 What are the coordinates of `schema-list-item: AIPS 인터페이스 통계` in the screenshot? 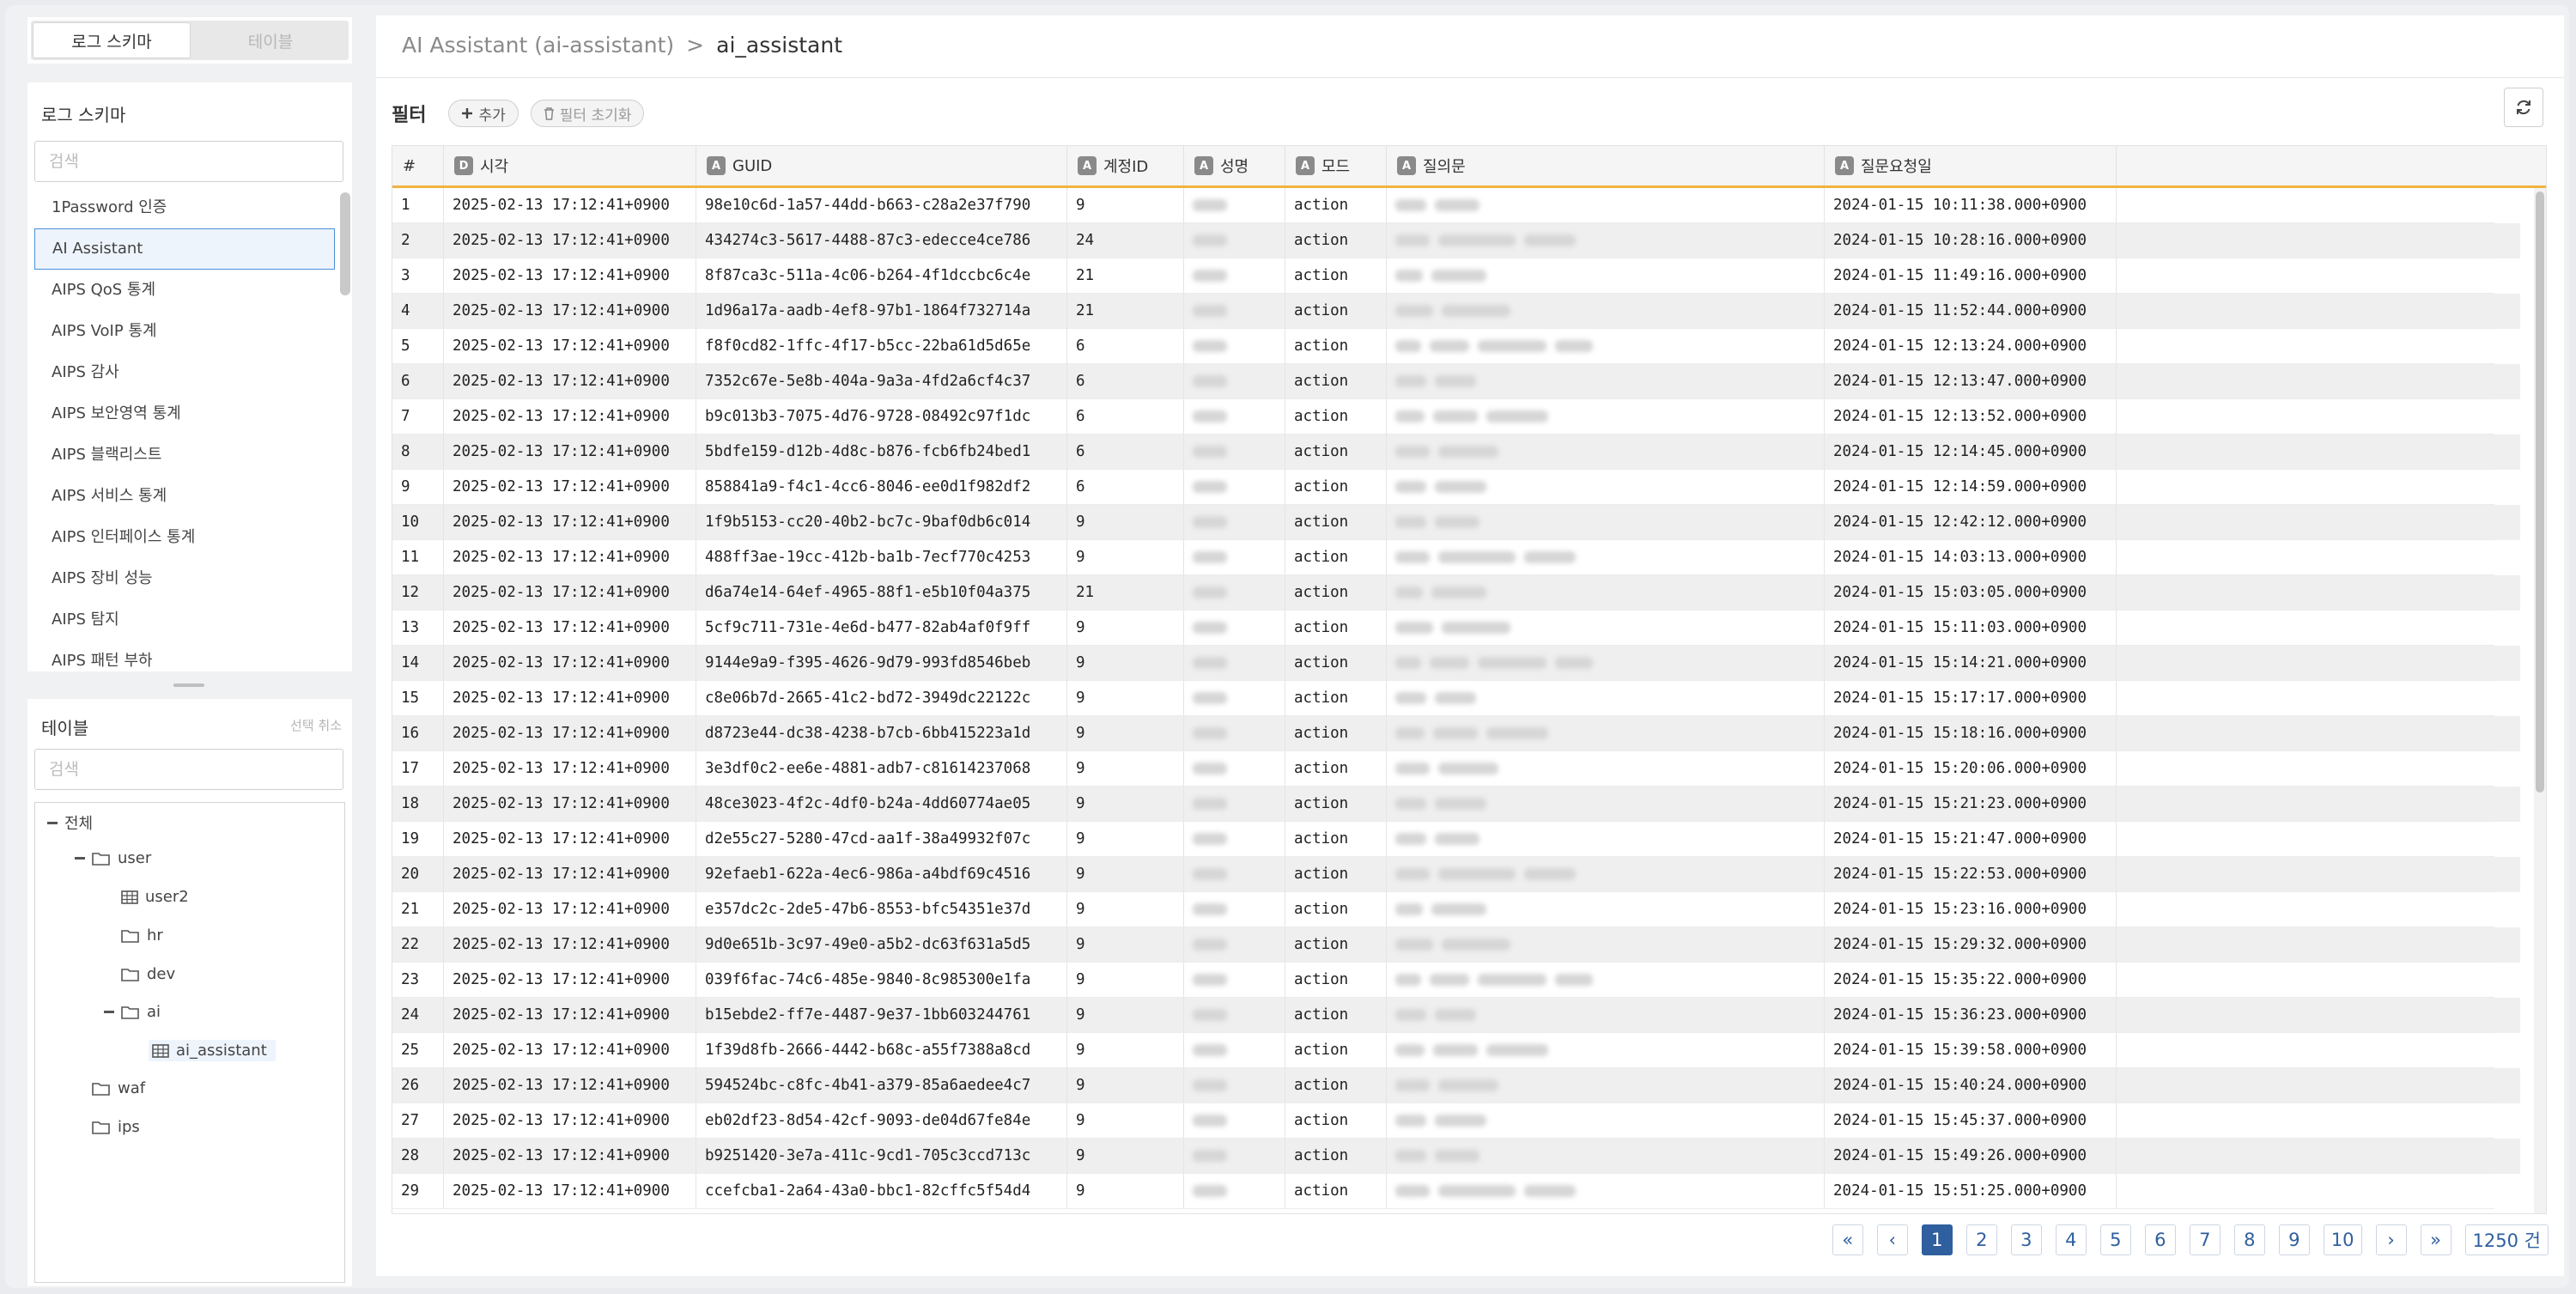 It's located at (185, 537).